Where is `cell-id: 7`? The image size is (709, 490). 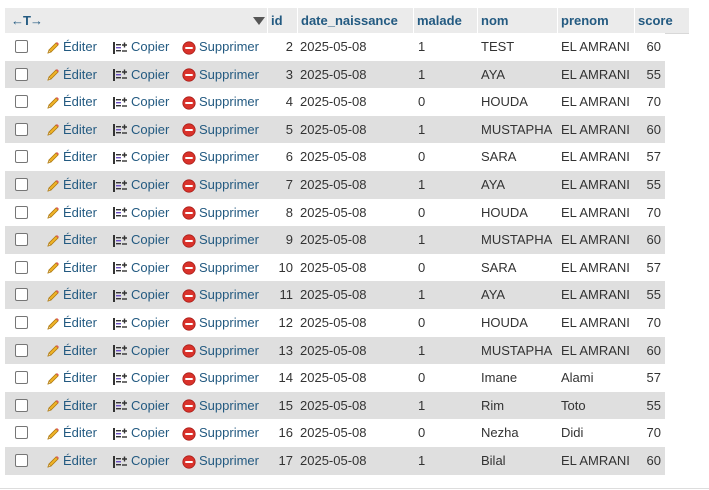 cell-id: 7 is located at coordinates (289, 184).